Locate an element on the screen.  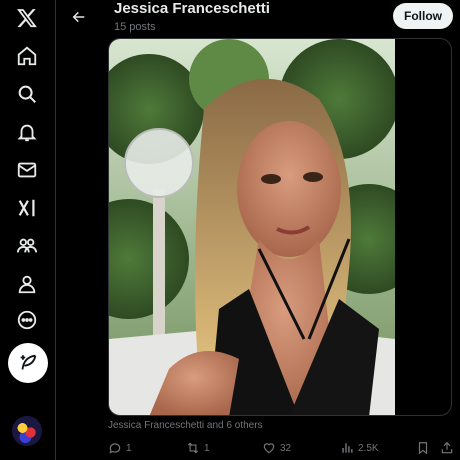
communities-icon is located at coordinates (27, 246).